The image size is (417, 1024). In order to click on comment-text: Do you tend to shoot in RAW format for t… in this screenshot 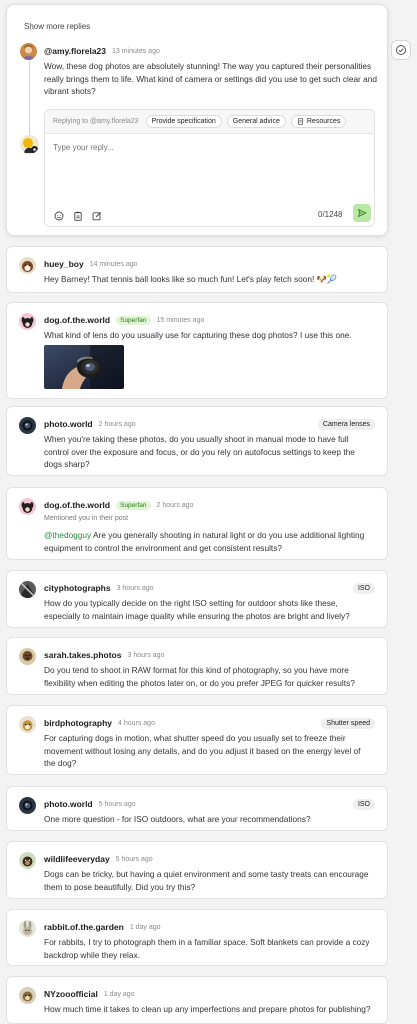, I will do `click(199, 676)`.